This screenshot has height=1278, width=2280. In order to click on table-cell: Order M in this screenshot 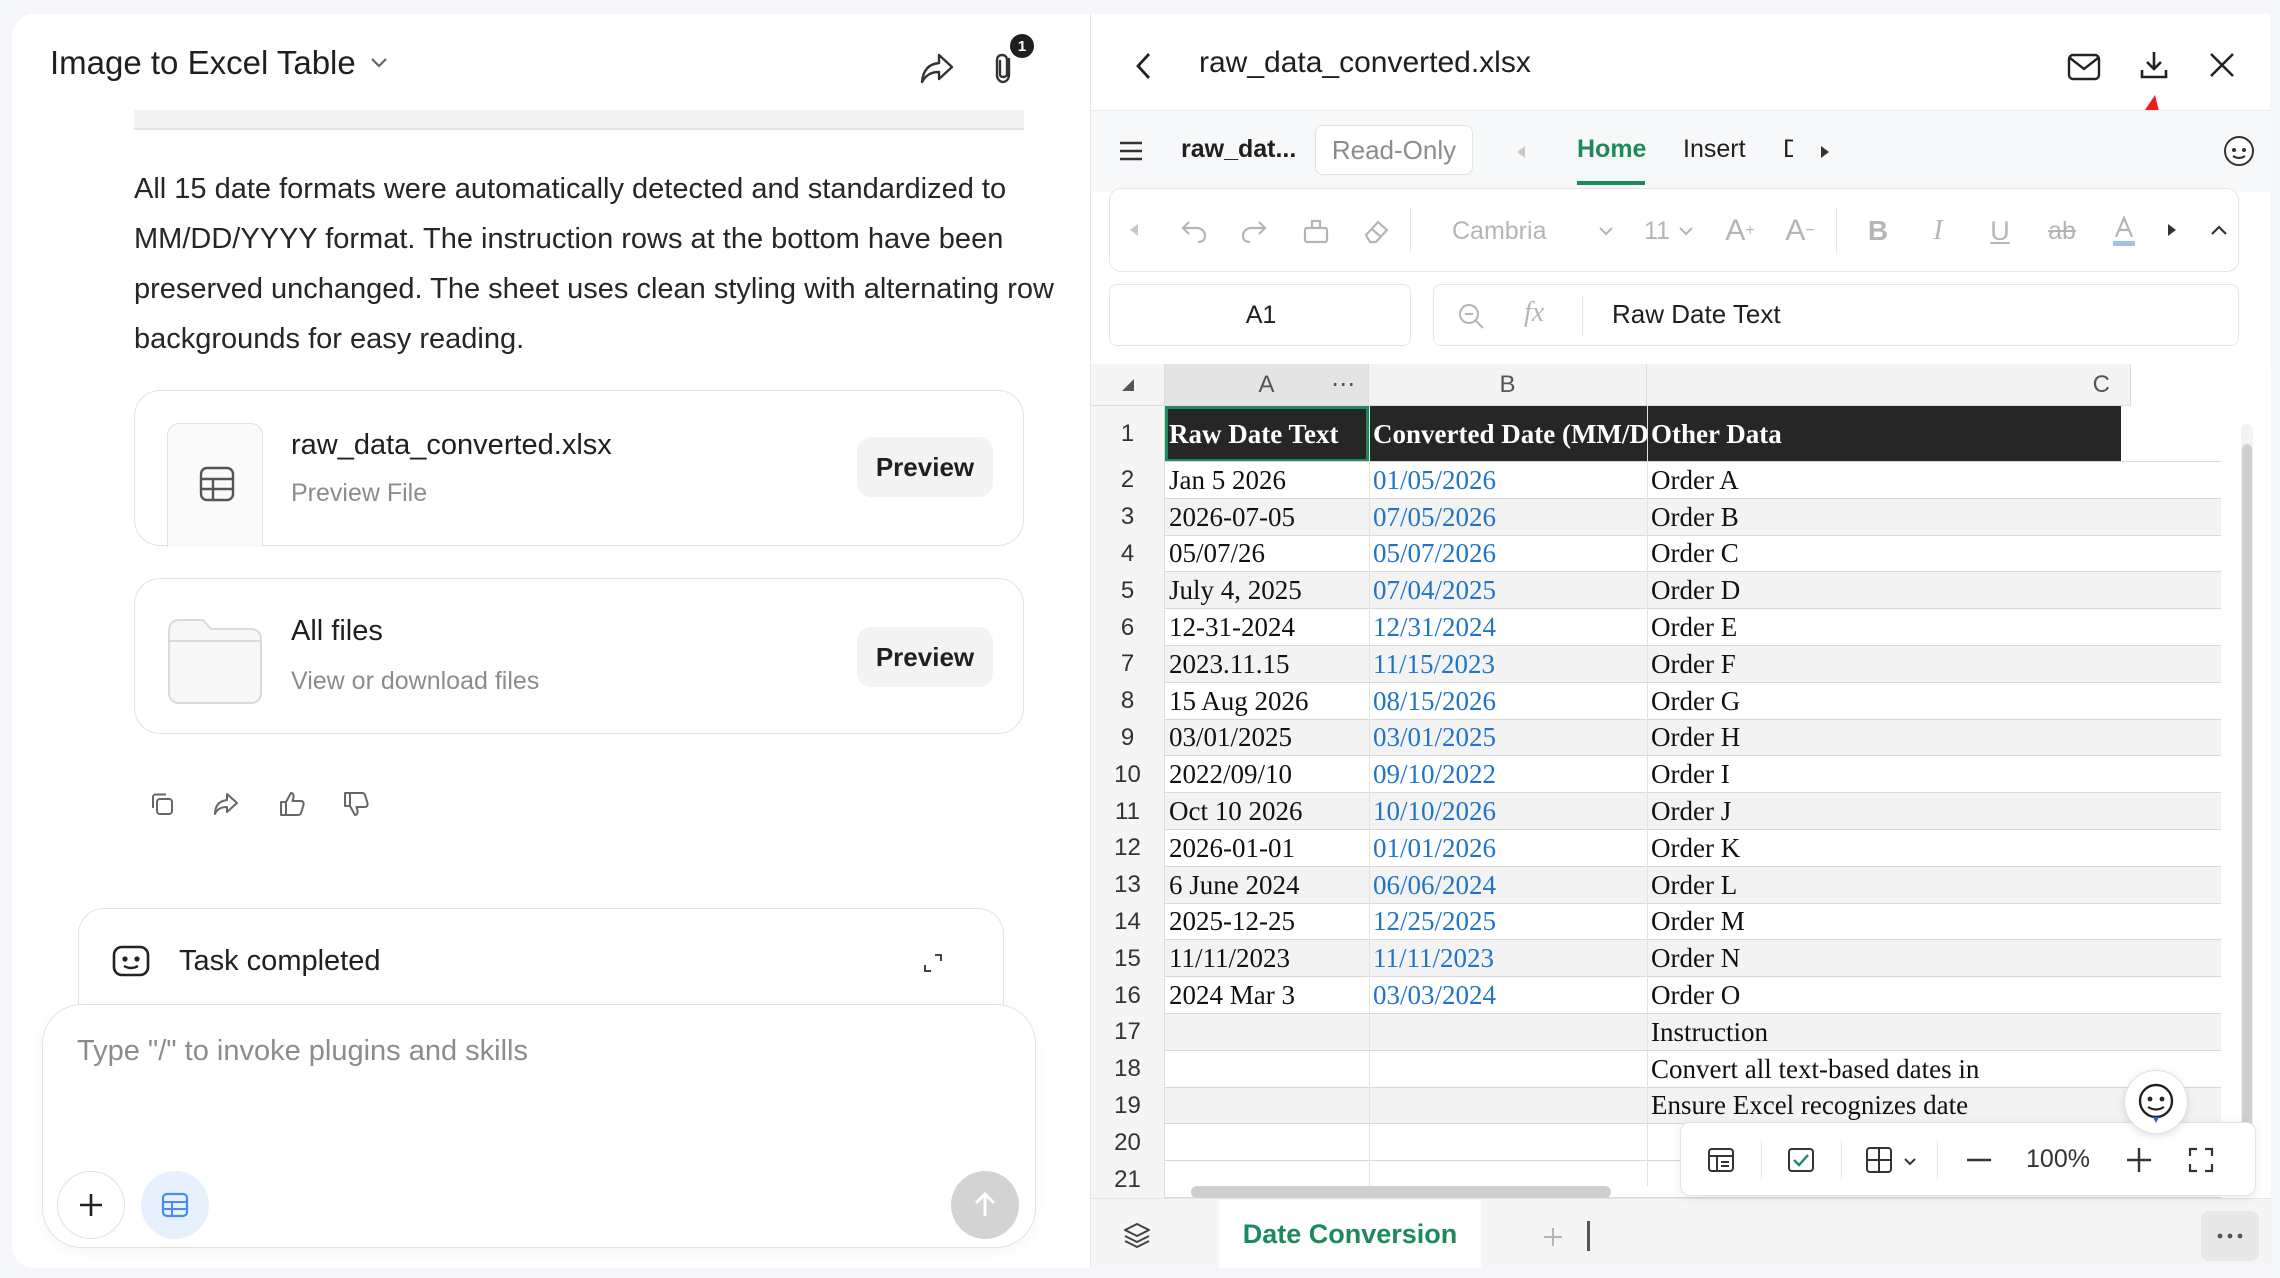, I will do `click(1884, 922)`.